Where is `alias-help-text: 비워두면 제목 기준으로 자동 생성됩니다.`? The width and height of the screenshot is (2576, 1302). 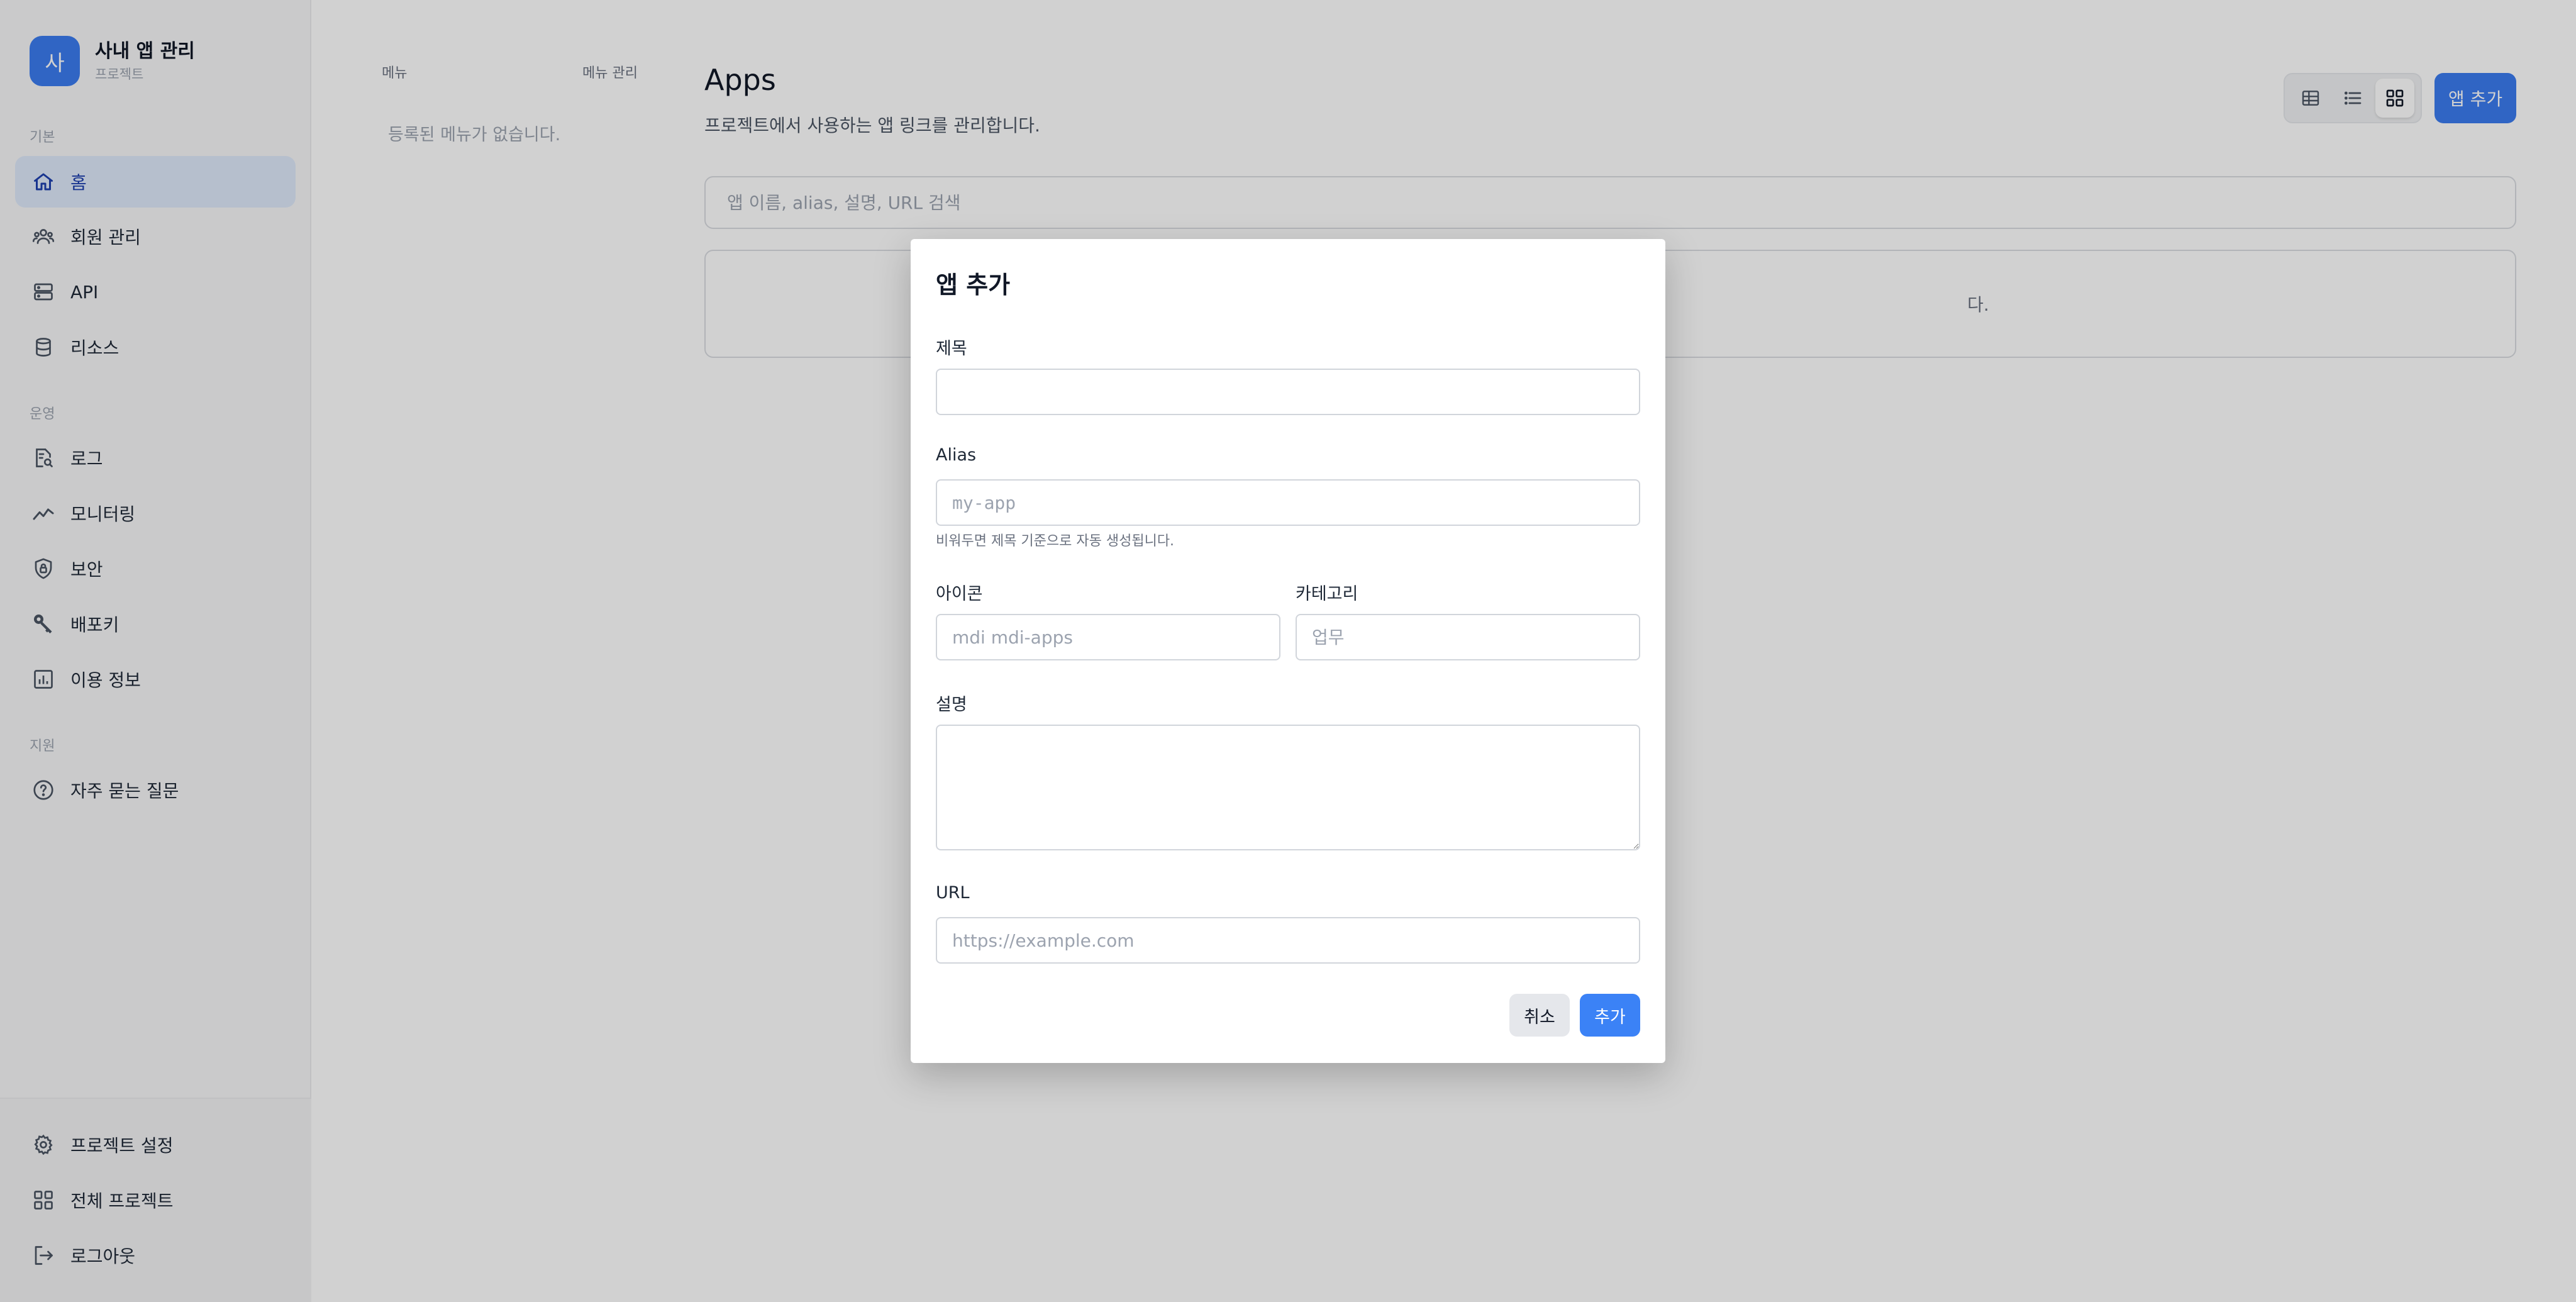 alias-help-text: 비워두면 제목 기준으로 자동 생성됩니다. is located at coordinates (1055, 541).